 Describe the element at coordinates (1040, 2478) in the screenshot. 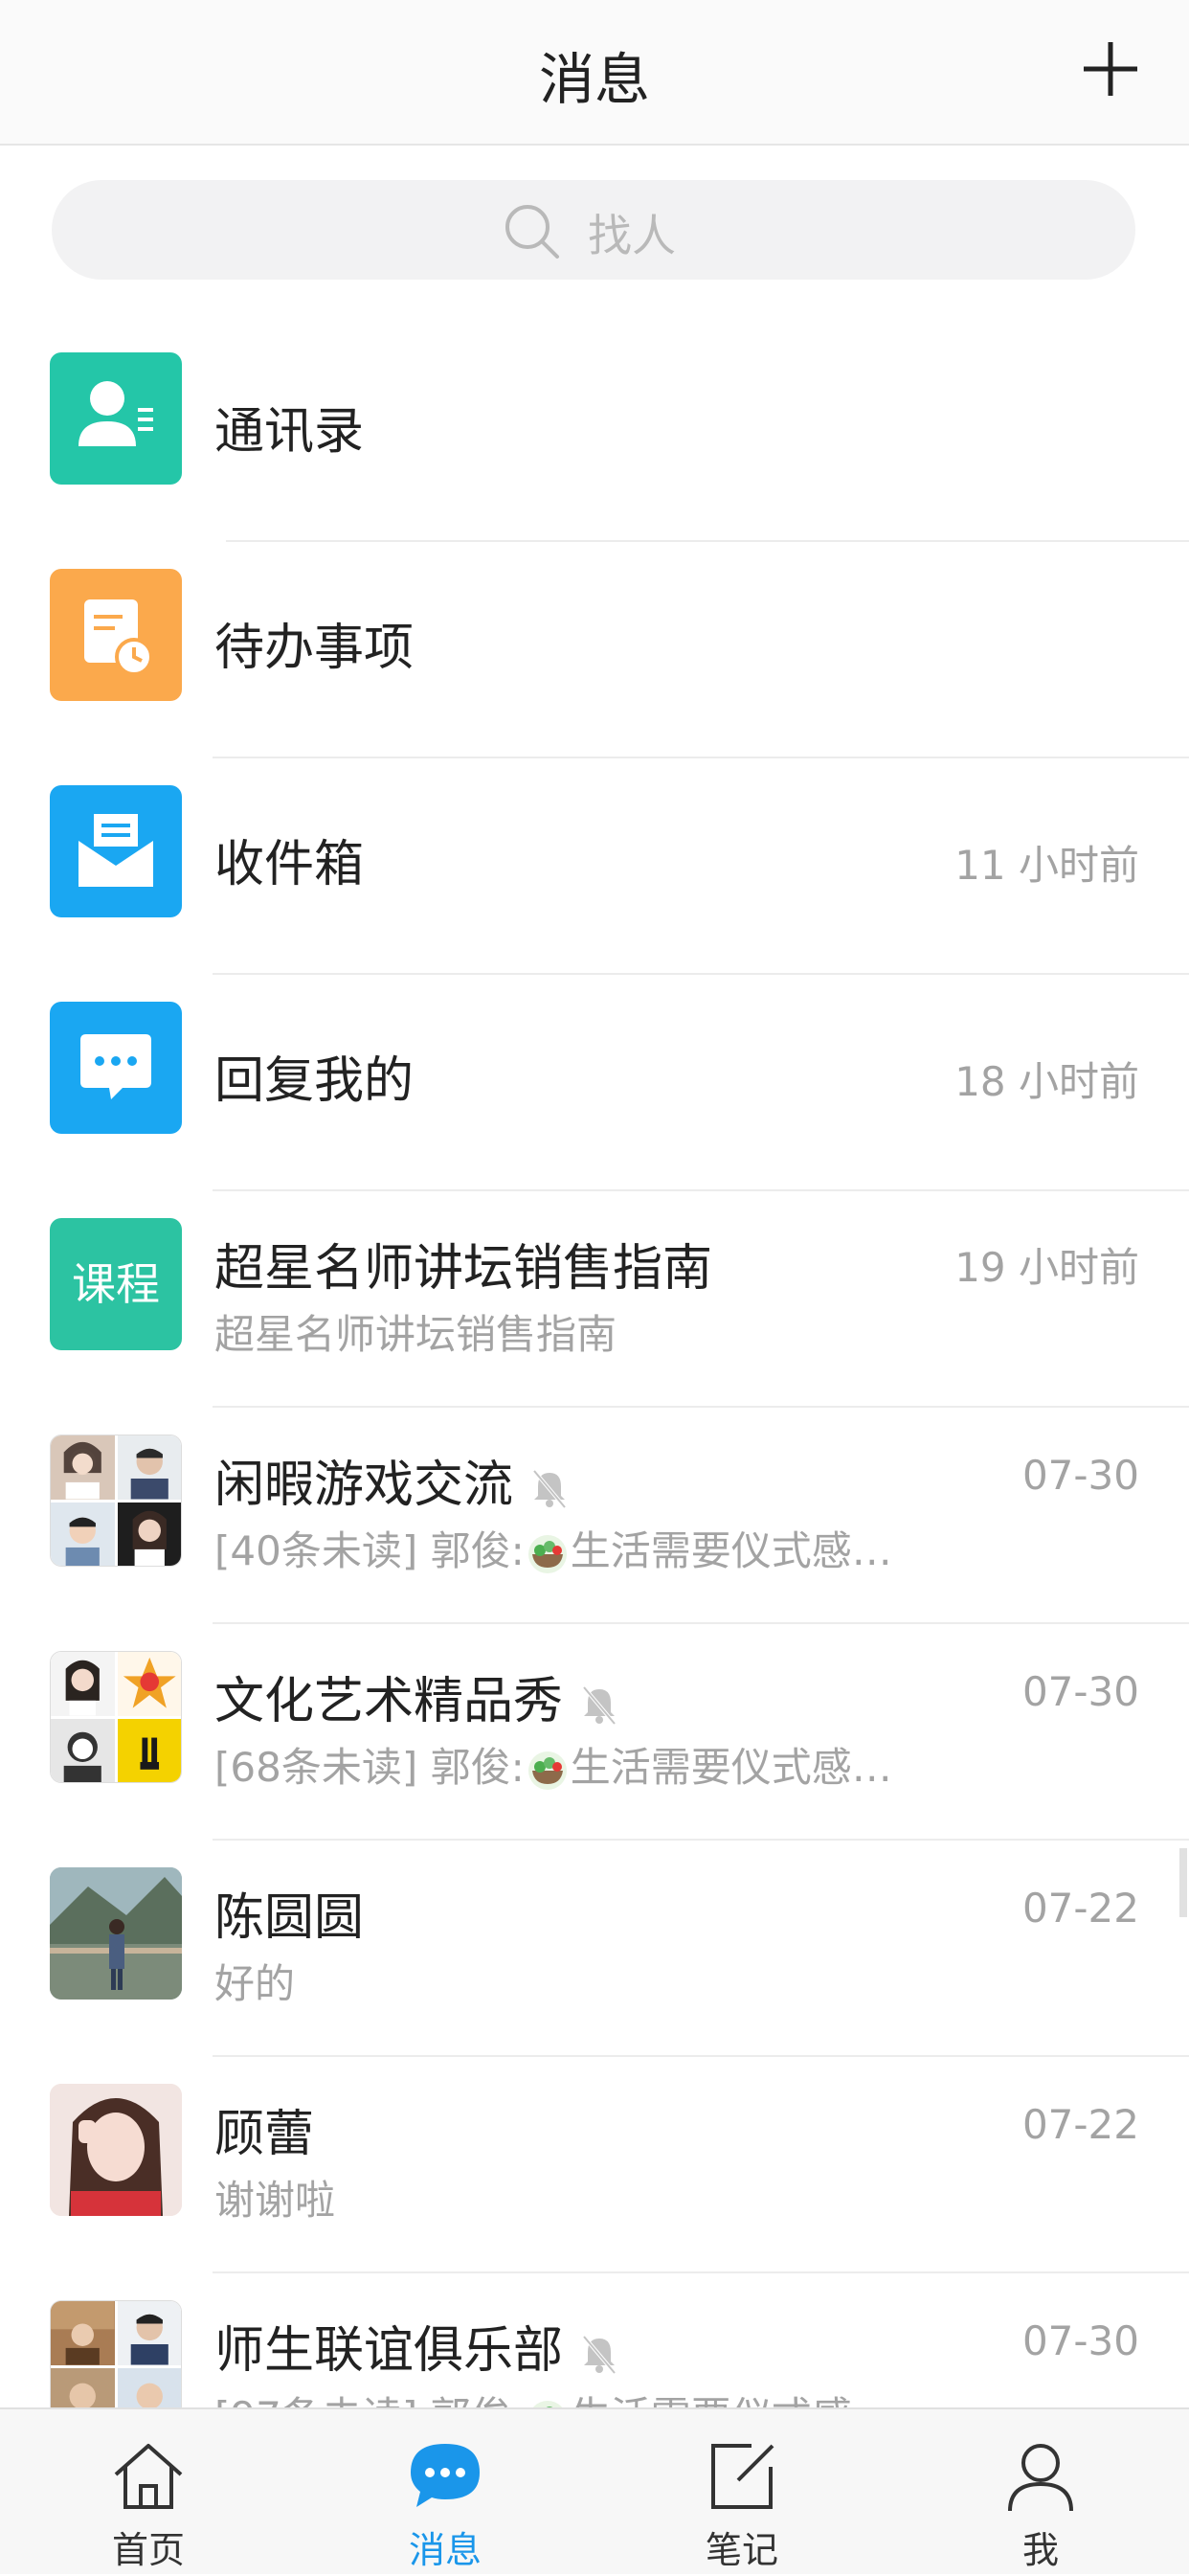

I see `profile-icon` at that location.